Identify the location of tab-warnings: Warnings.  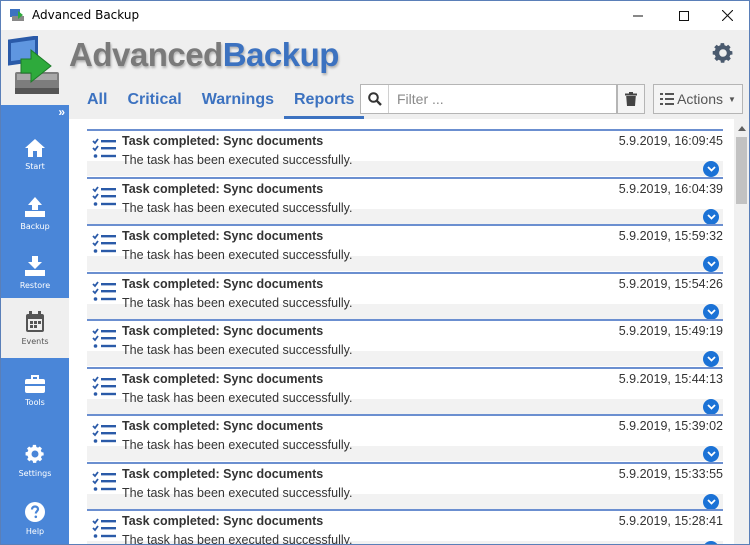
(238, 100).